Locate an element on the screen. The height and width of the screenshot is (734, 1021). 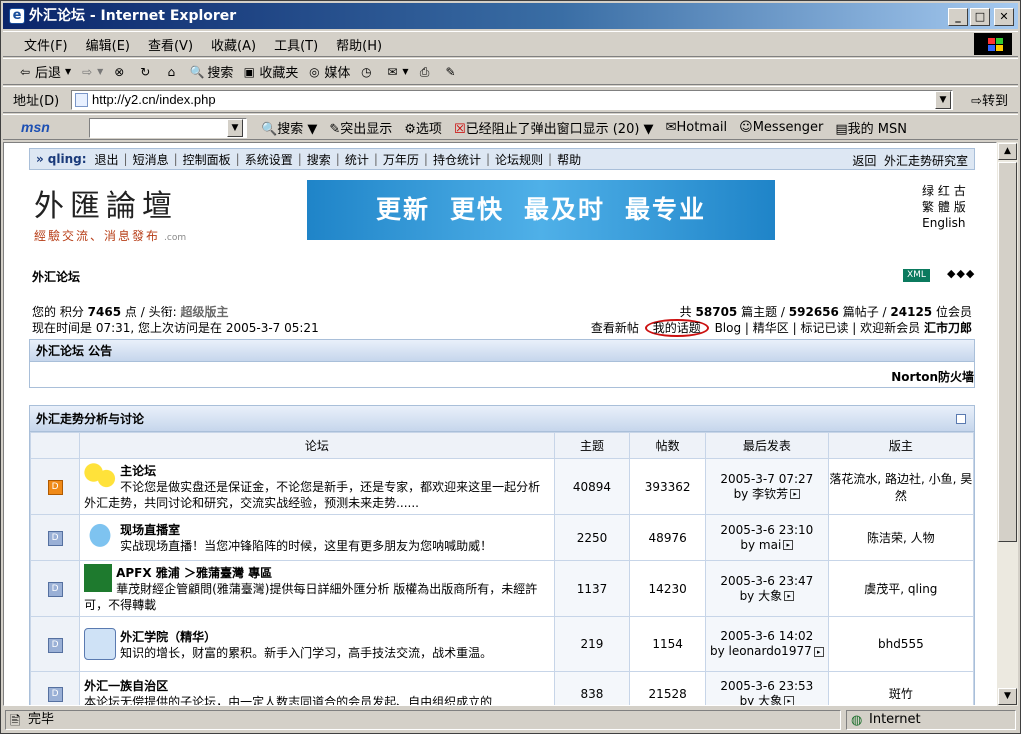
style-classic: 古 is located at coordinates (960, 191).